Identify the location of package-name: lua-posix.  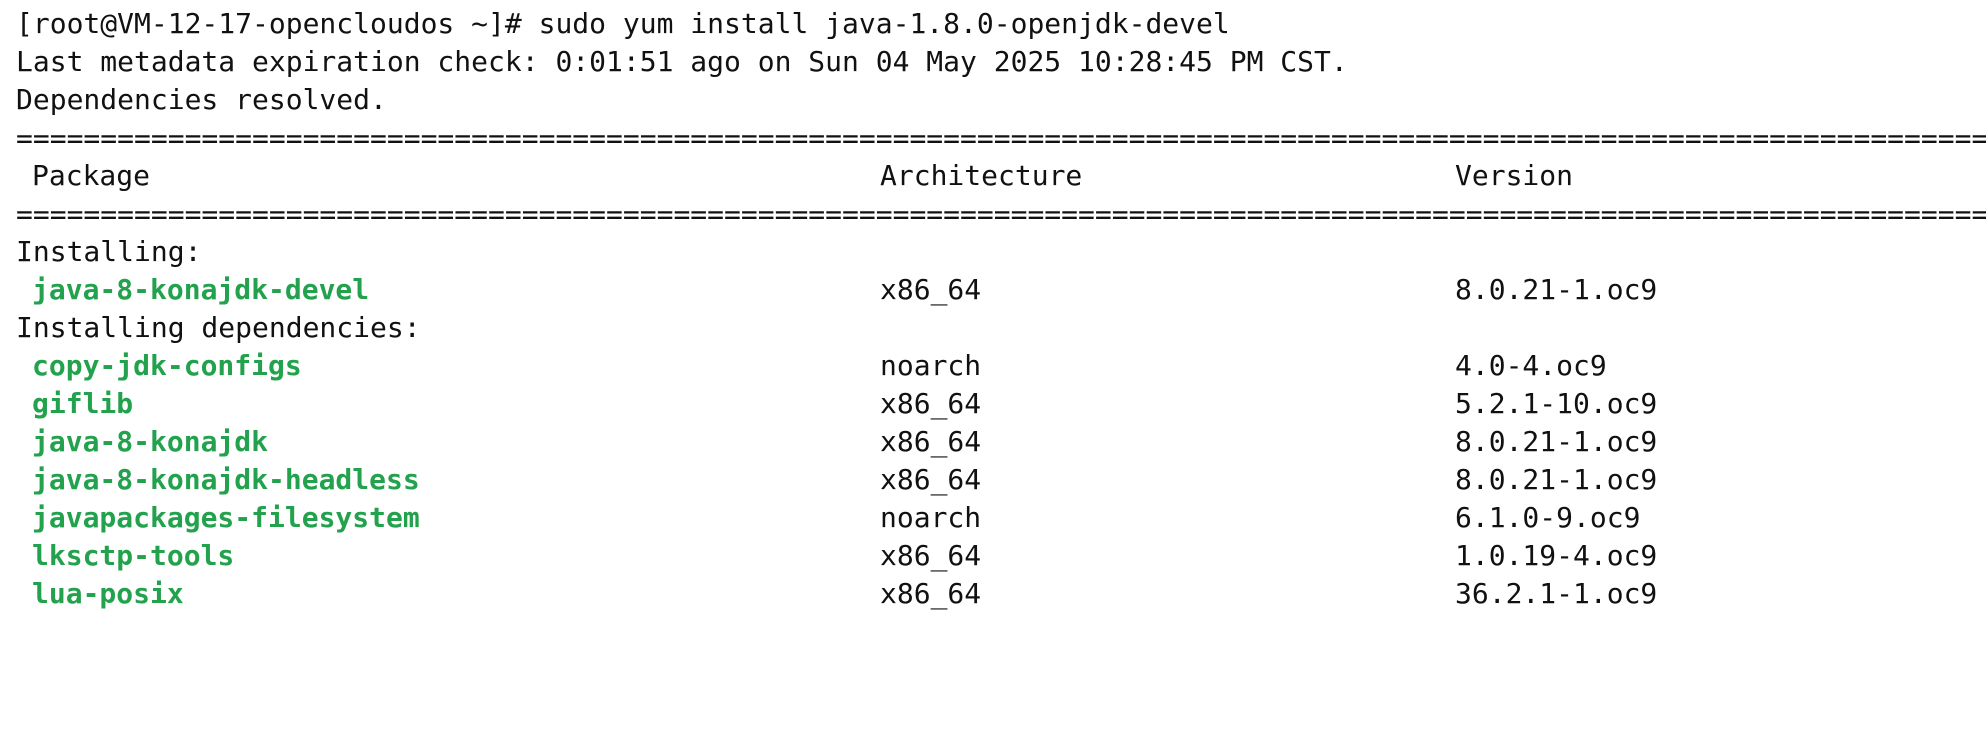
(108, 593).